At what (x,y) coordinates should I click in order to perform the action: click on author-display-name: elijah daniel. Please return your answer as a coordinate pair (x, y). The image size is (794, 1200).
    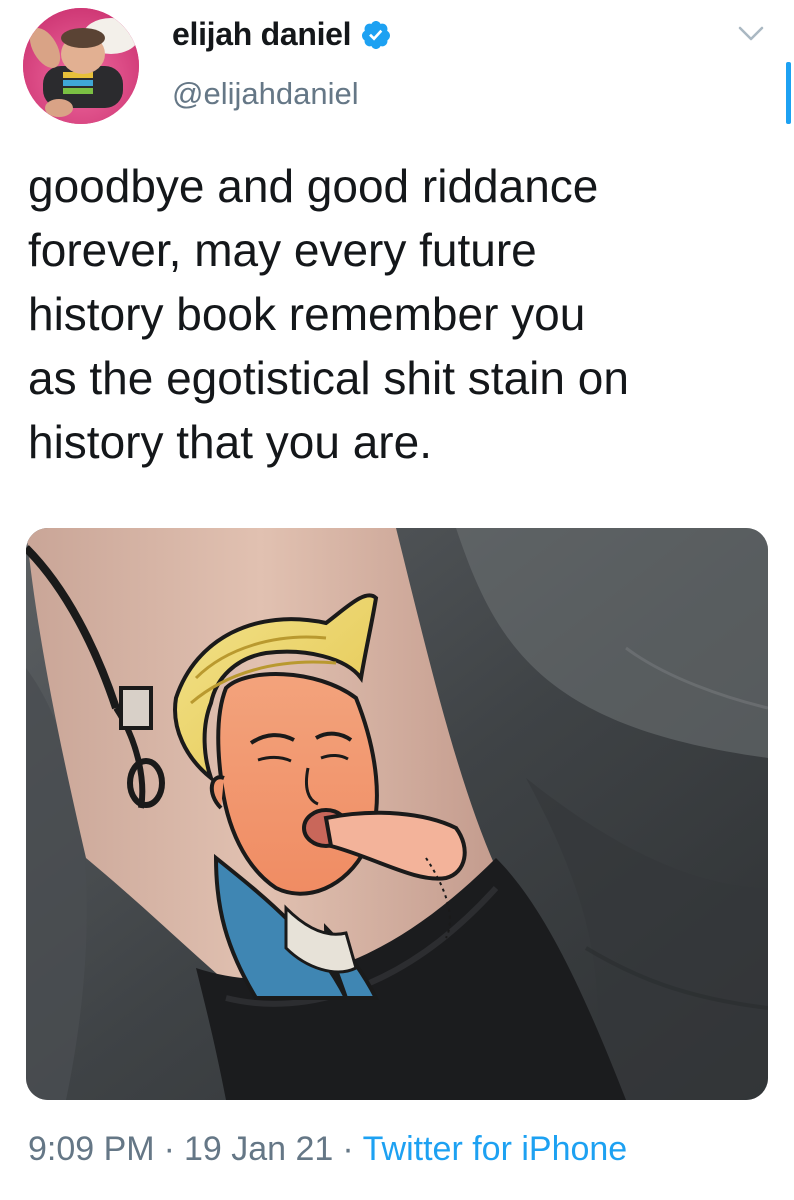
    Looking at the image, I should click on (262, 34).